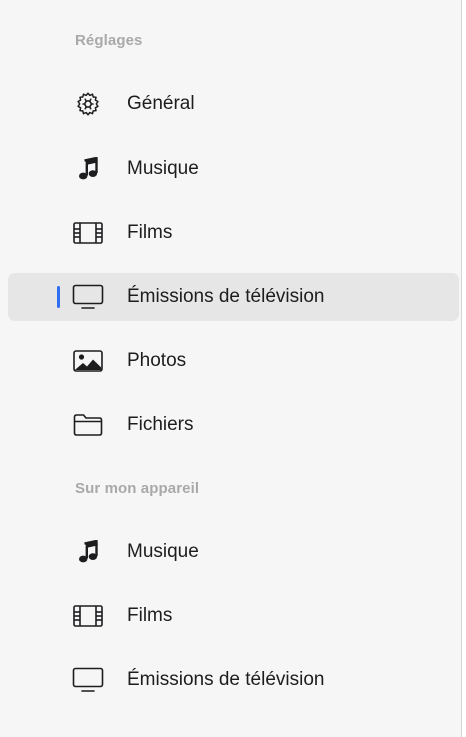  What do you see at coordinates (88, 104) in the screenshot?
I see `gear-icon` at bounding box center [88, 104].